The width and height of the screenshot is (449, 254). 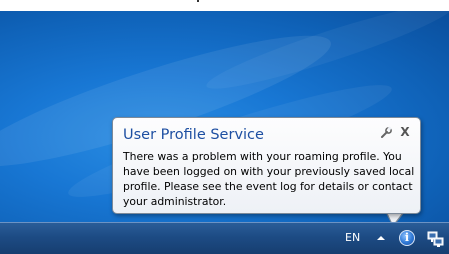 I want to click on wrench-icon, so click(x=386, y=133).